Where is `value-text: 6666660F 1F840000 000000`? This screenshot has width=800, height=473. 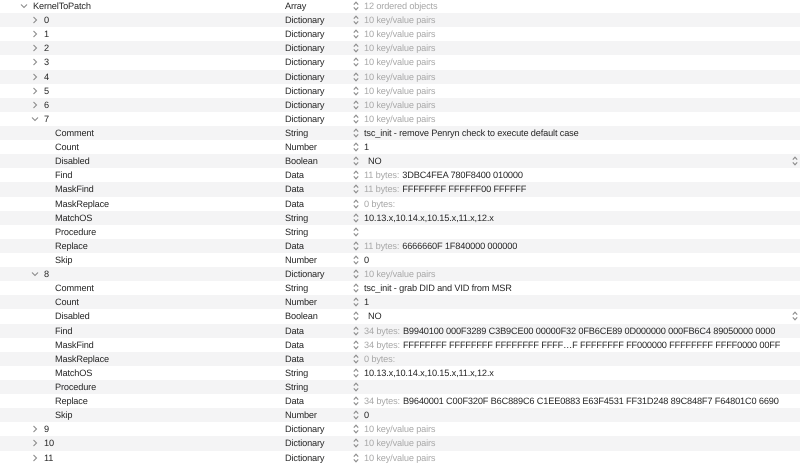
value-text: 6666660F 1F840000 000000 is located at coordinates (460, 245).